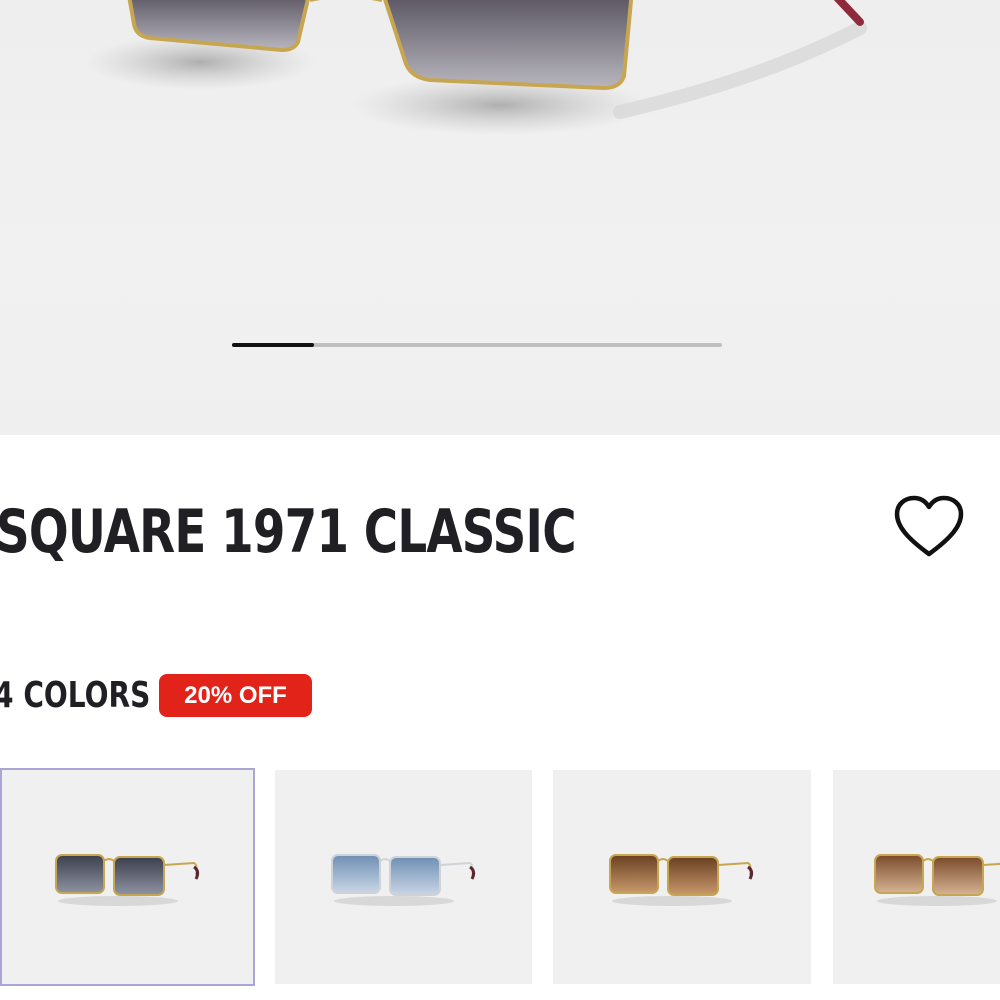 The image size is (1000, 1000). Describe the element at coordinates (477, 345) in the screenshot. I see `carousel-progress-bar` at that location.